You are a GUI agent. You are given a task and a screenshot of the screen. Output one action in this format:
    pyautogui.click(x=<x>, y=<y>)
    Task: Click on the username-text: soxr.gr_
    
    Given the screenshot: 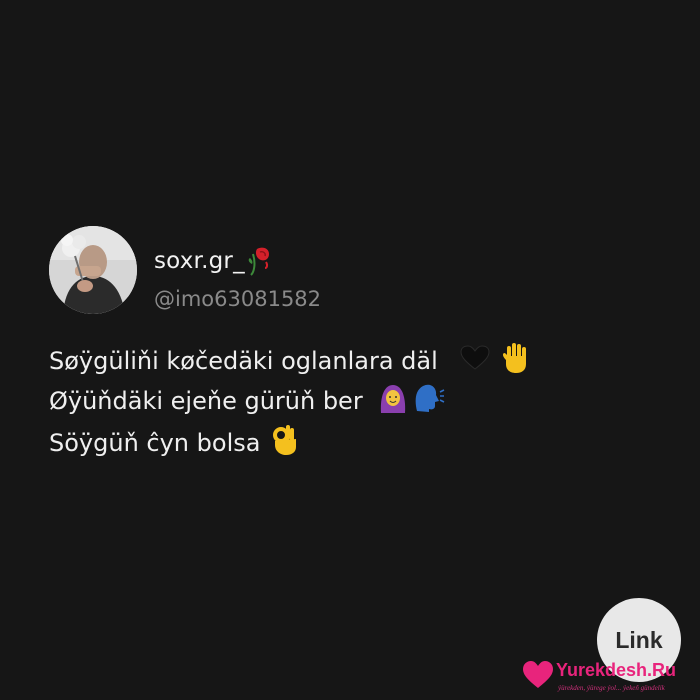 What is the action you would take?
    pyautogui.click(x=199, y=261)
    